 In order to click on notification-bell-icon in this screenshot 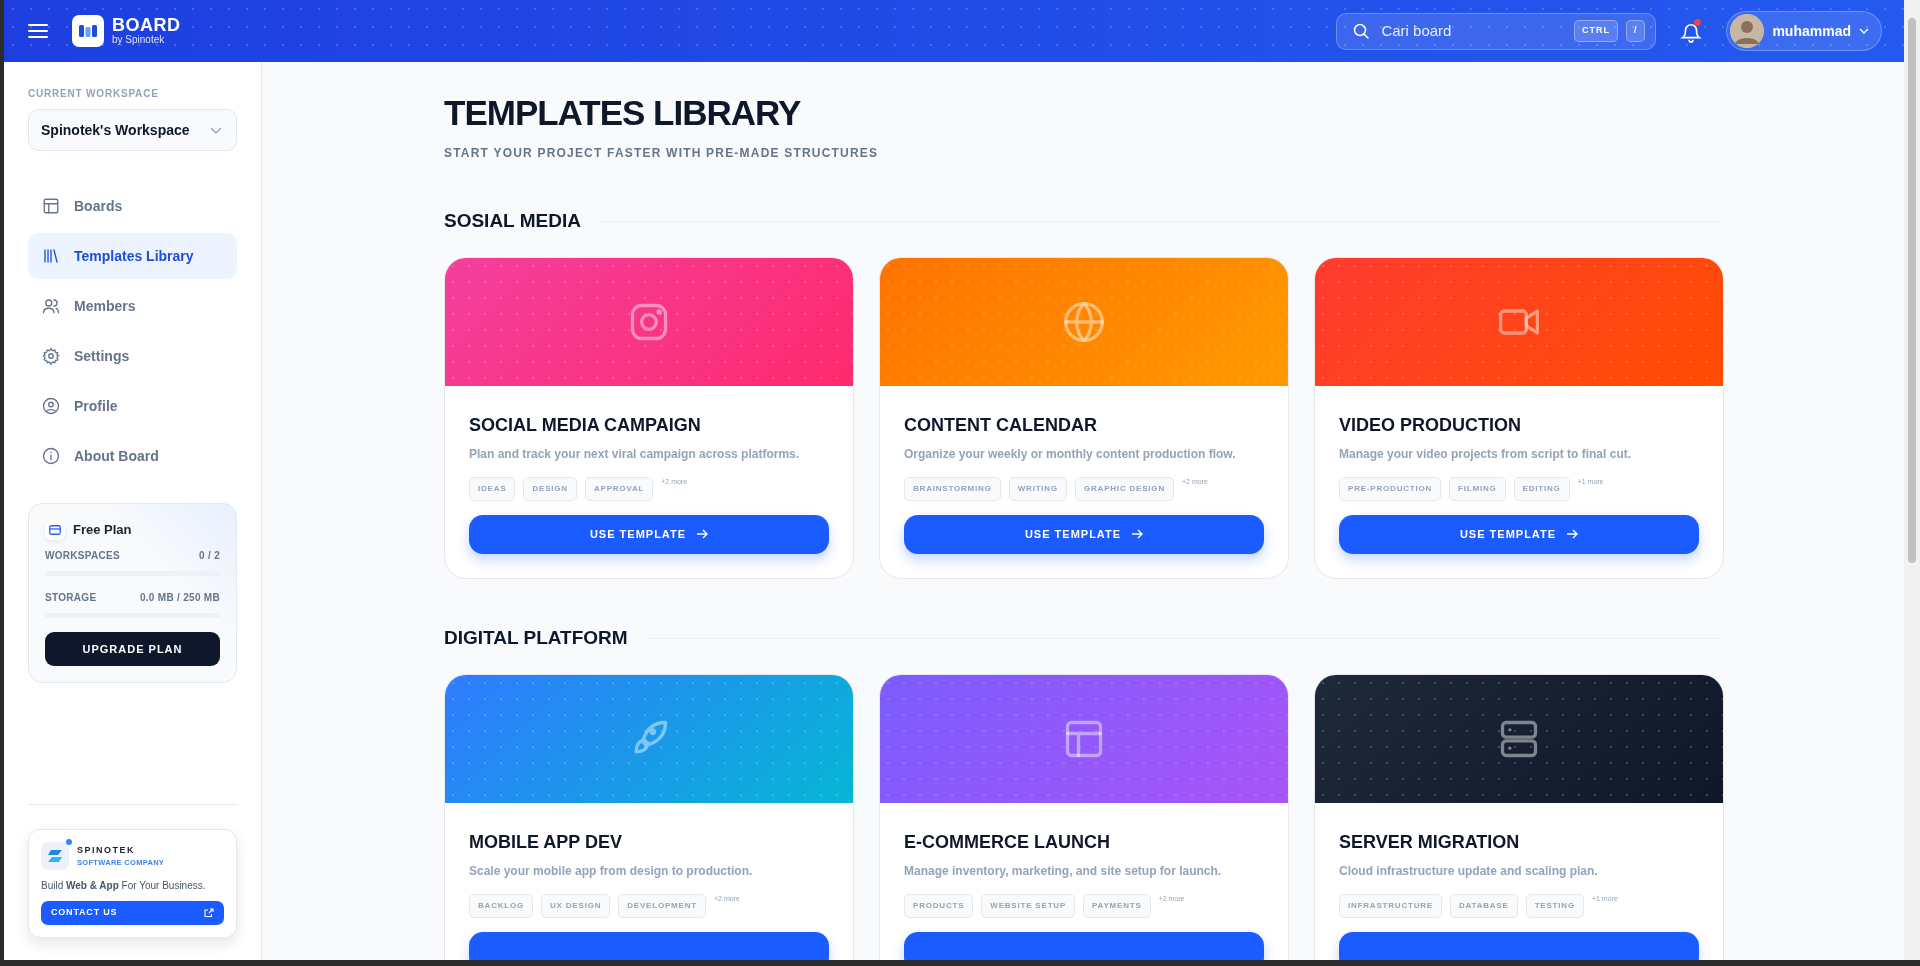, I will do `click(1691, 31)`.